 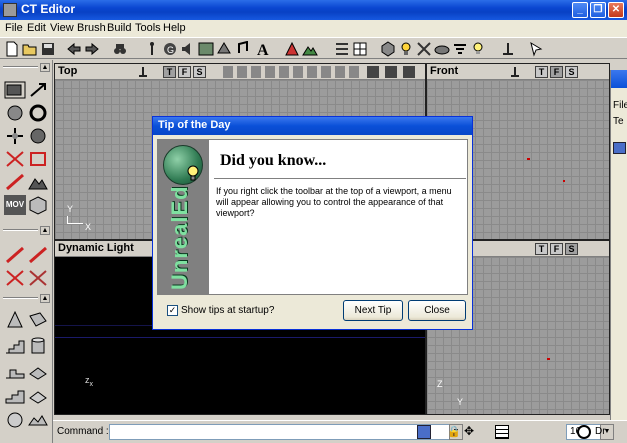 I want to click on cloud-icon, so click(x=442, y=49).